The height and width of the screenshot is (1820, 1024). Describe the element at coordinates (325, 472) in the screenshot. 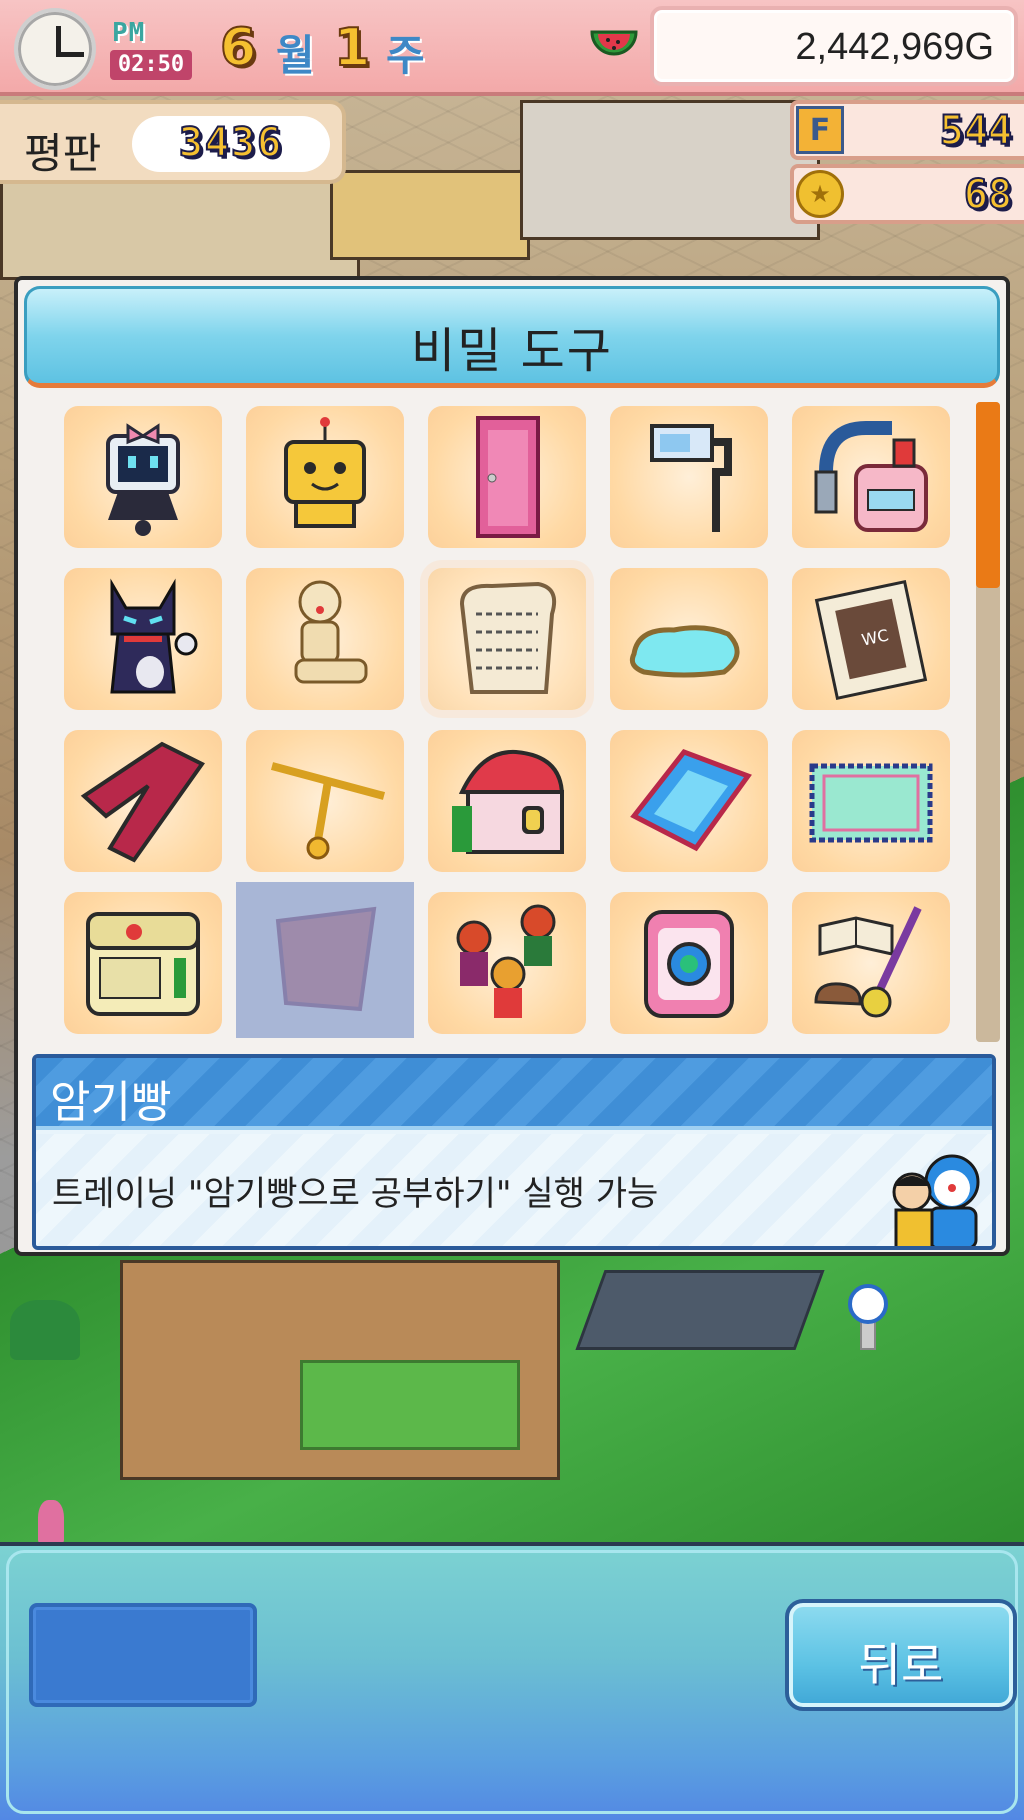

I see `yellow-robot-icon` at that location.